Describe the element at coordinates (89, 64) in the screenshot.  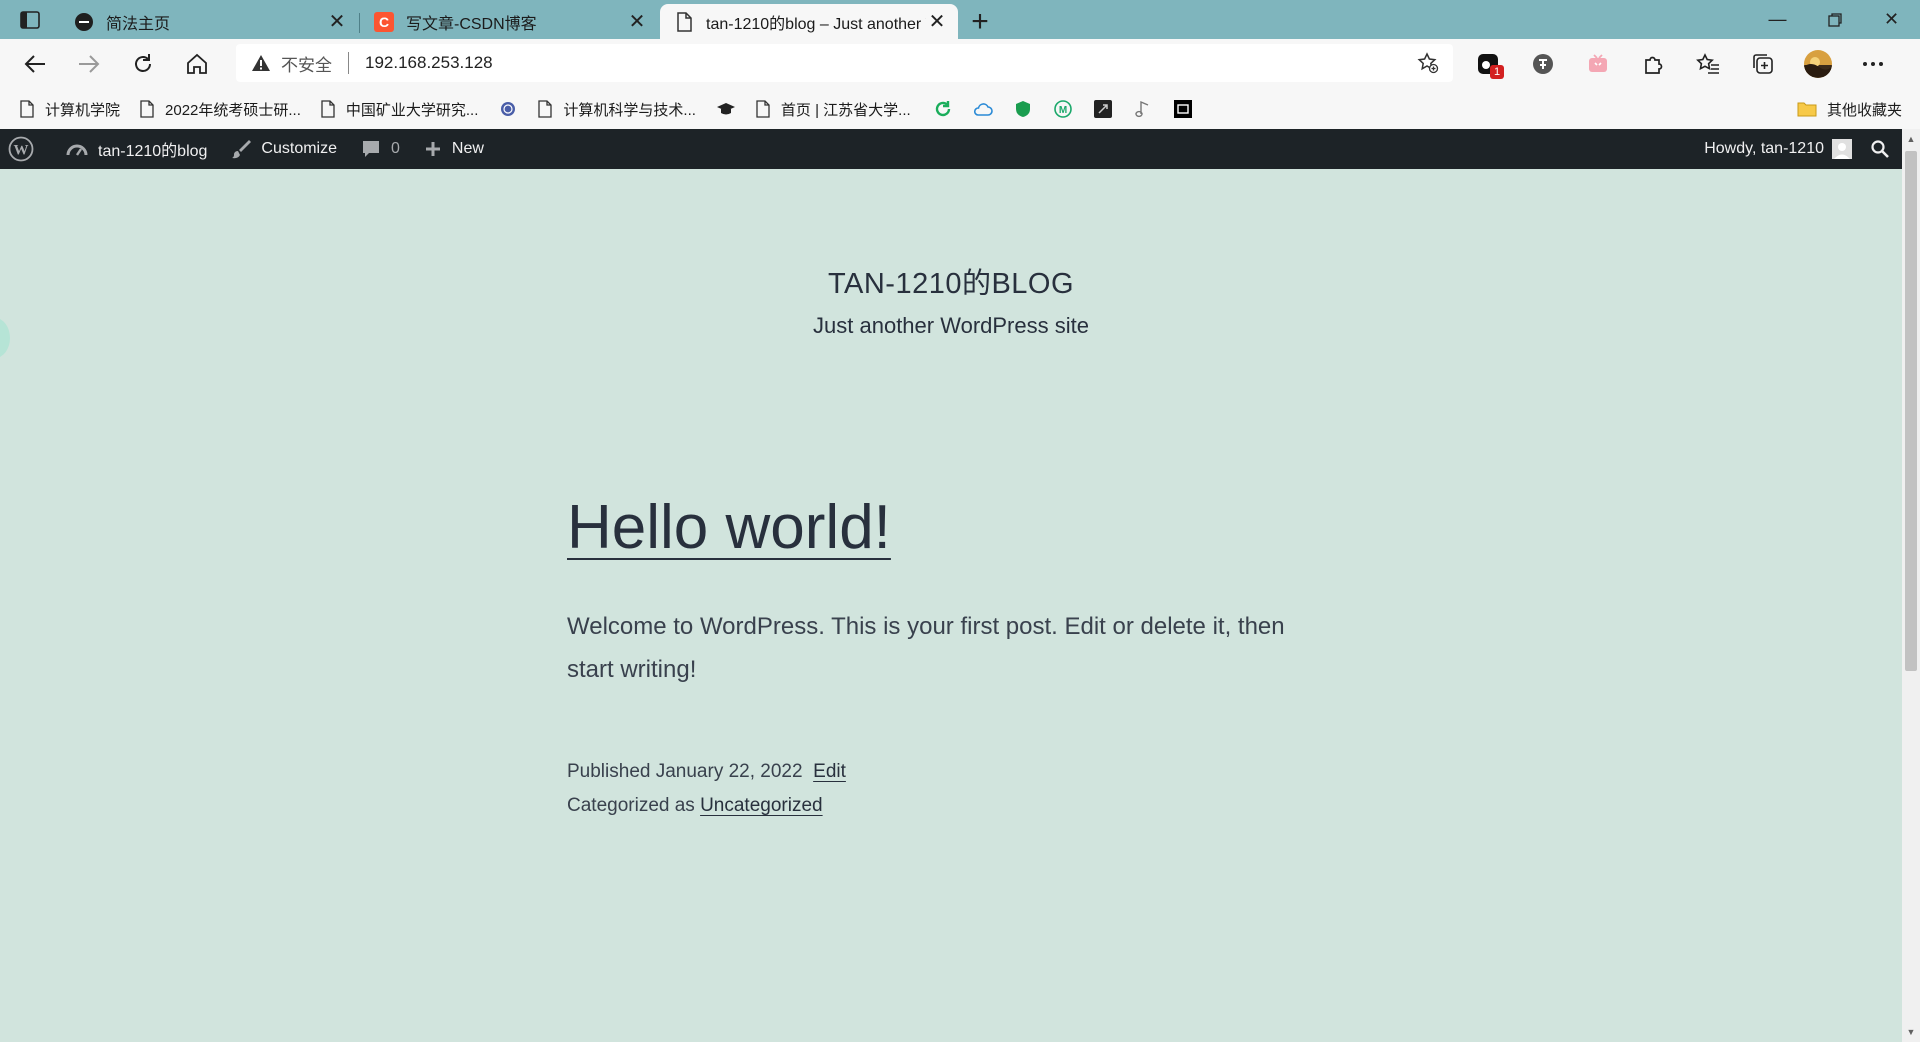
I see `forward-button` at that location.